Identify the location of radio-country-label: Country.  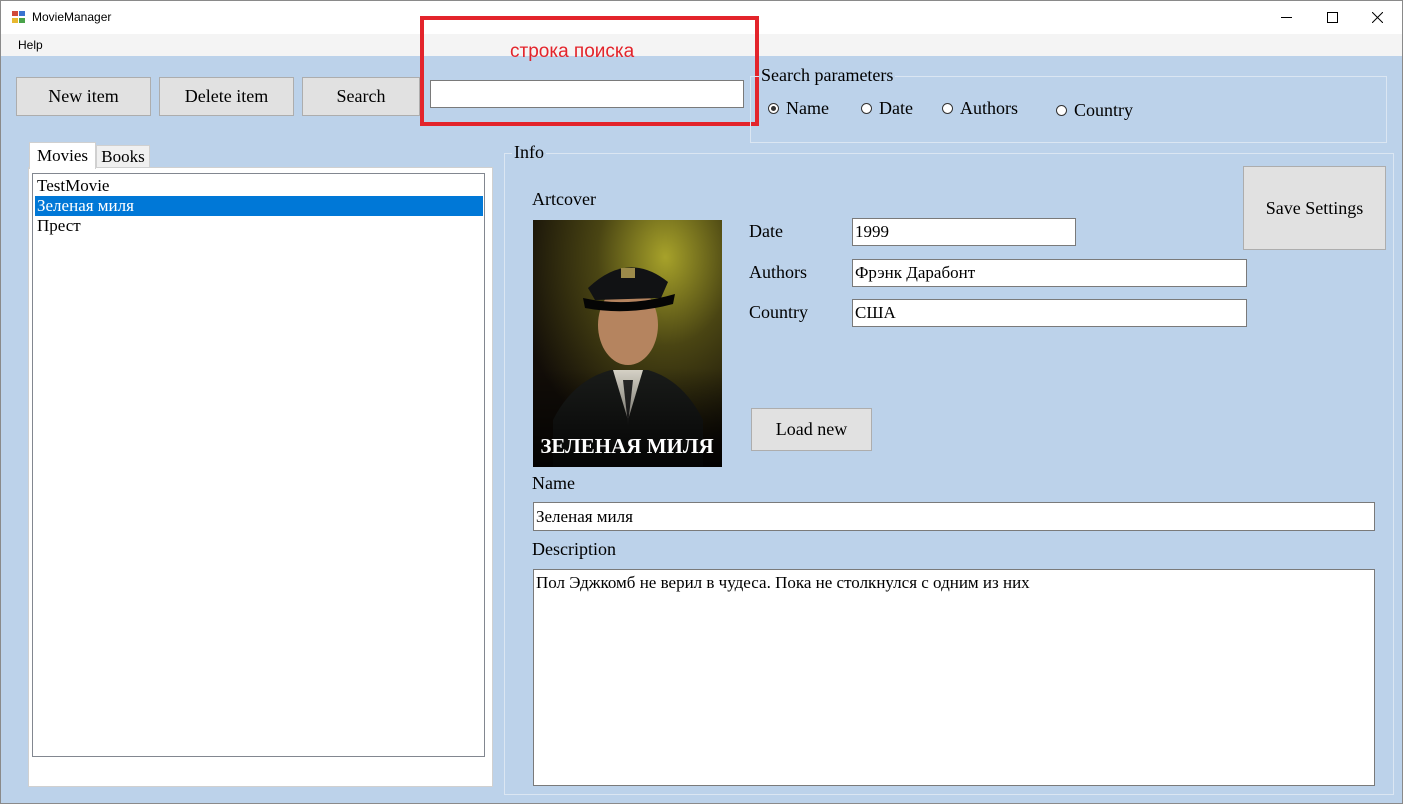
(1104, 110).